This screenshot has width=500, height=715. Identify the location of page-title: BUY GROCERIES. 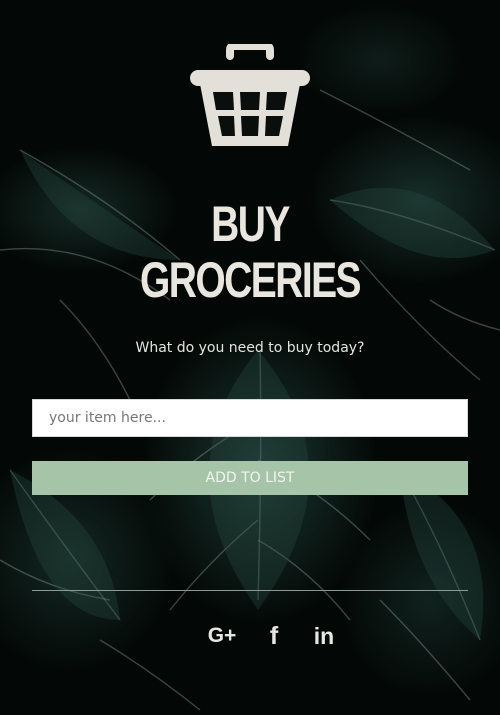
(250, 252).